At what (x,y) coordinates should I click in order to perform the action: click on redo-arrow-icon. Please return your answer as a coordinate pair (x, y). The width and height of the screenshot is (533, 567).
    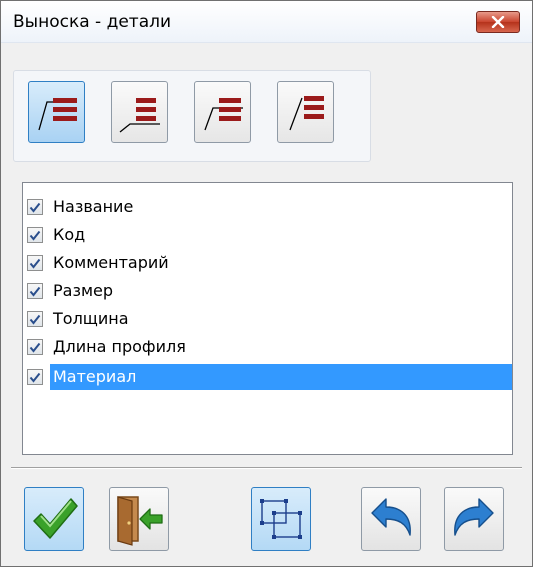
    Looking at the image, I should click on (474, 517).